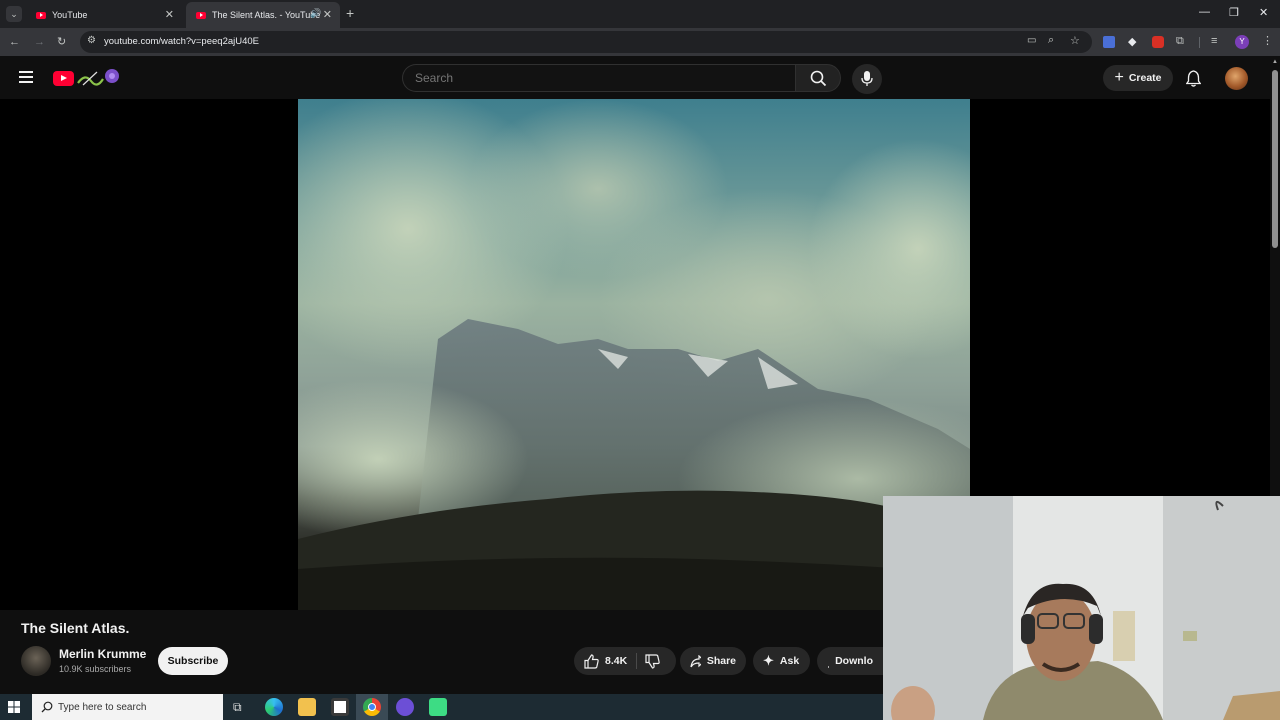  I want to click on toolbar-divider, so click(1199, 42).